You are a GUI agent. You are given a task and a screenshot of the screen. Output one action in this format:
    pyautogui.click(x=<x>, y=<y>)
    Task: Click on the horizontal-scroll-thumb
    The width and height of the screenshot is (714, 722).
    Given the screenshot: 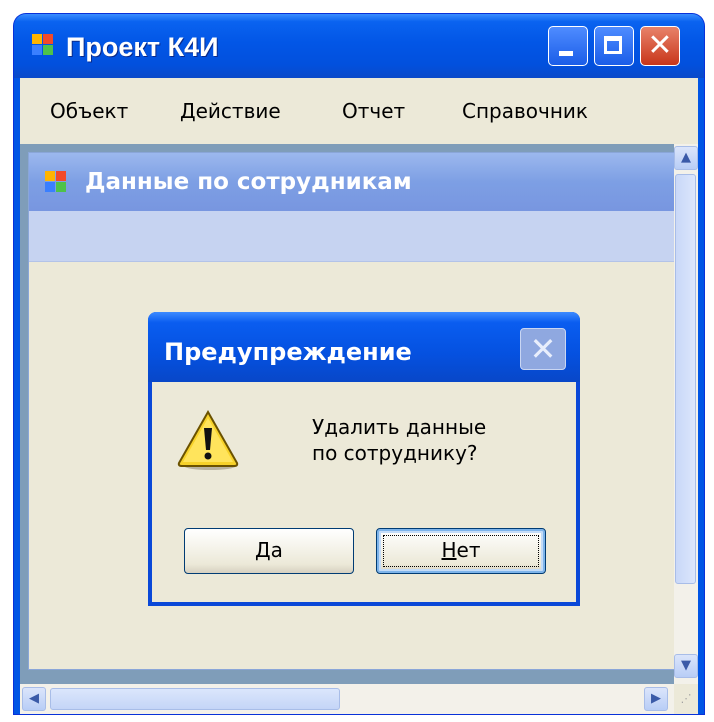 What is the action you would take?
    pyautogui.click(x=195, y=699)
    